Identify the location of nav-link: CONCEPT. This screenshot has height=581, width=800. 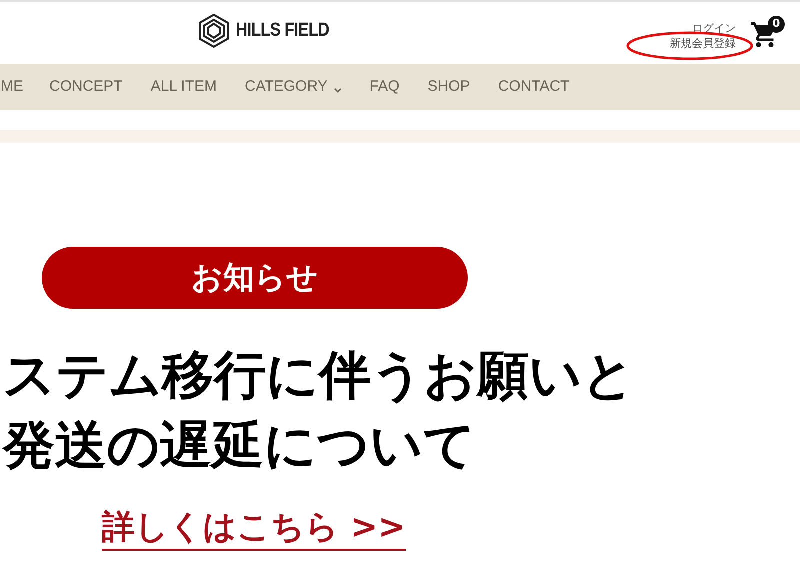
(86, 87).